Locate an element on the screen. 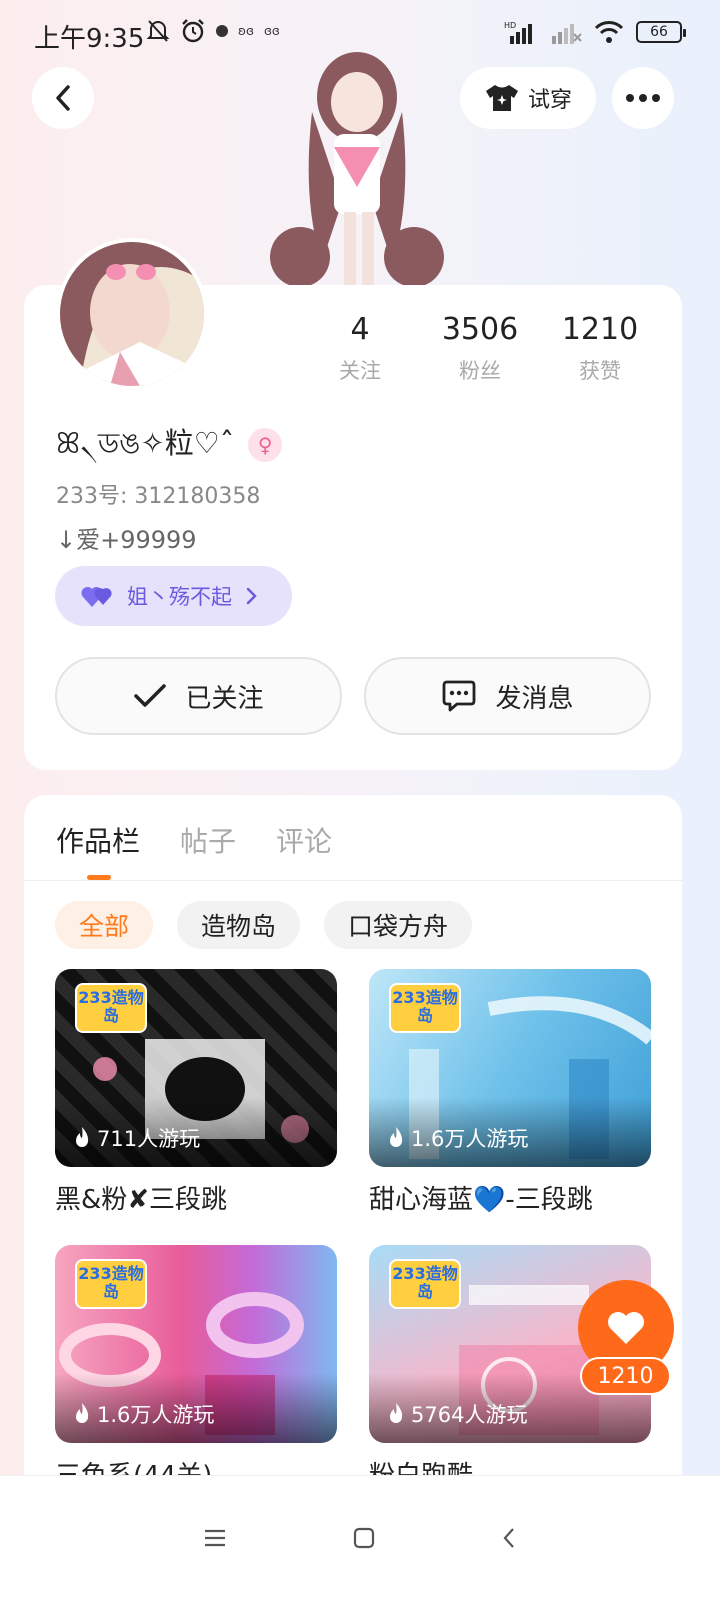  wifi-icon is located at coordinates (609, 32).